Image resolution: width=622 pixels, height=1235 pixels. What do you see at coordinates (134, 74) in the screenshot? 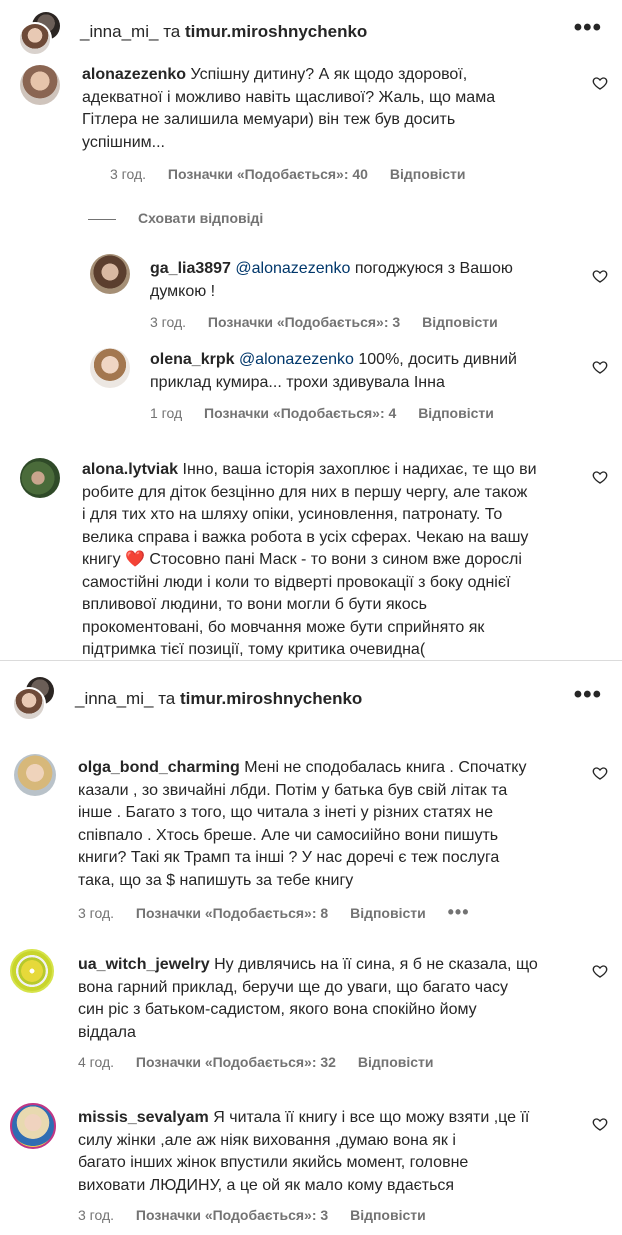
I see `comment-username: alonazezenko` at bounding box center [134, 74].